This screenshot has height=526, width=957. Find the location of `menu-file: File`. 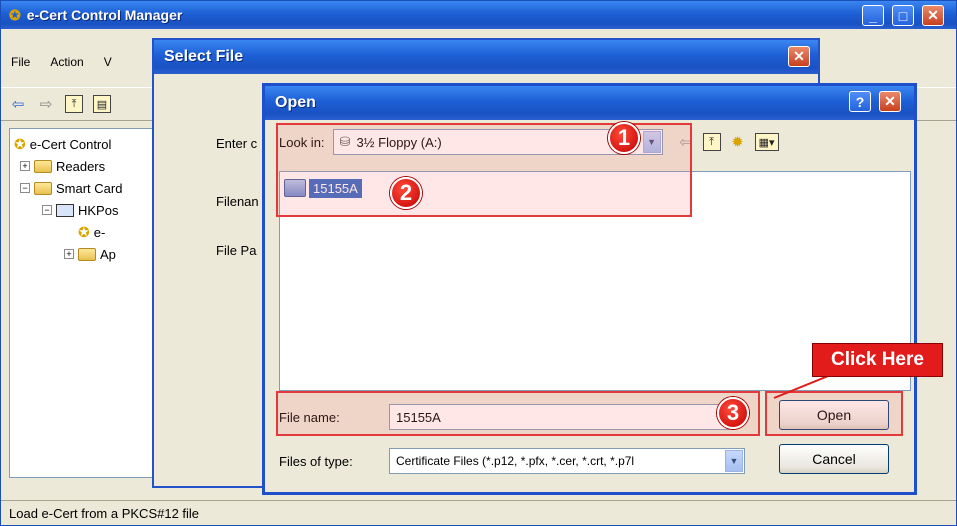

menu-file: File is located at coordinates (20, 62).